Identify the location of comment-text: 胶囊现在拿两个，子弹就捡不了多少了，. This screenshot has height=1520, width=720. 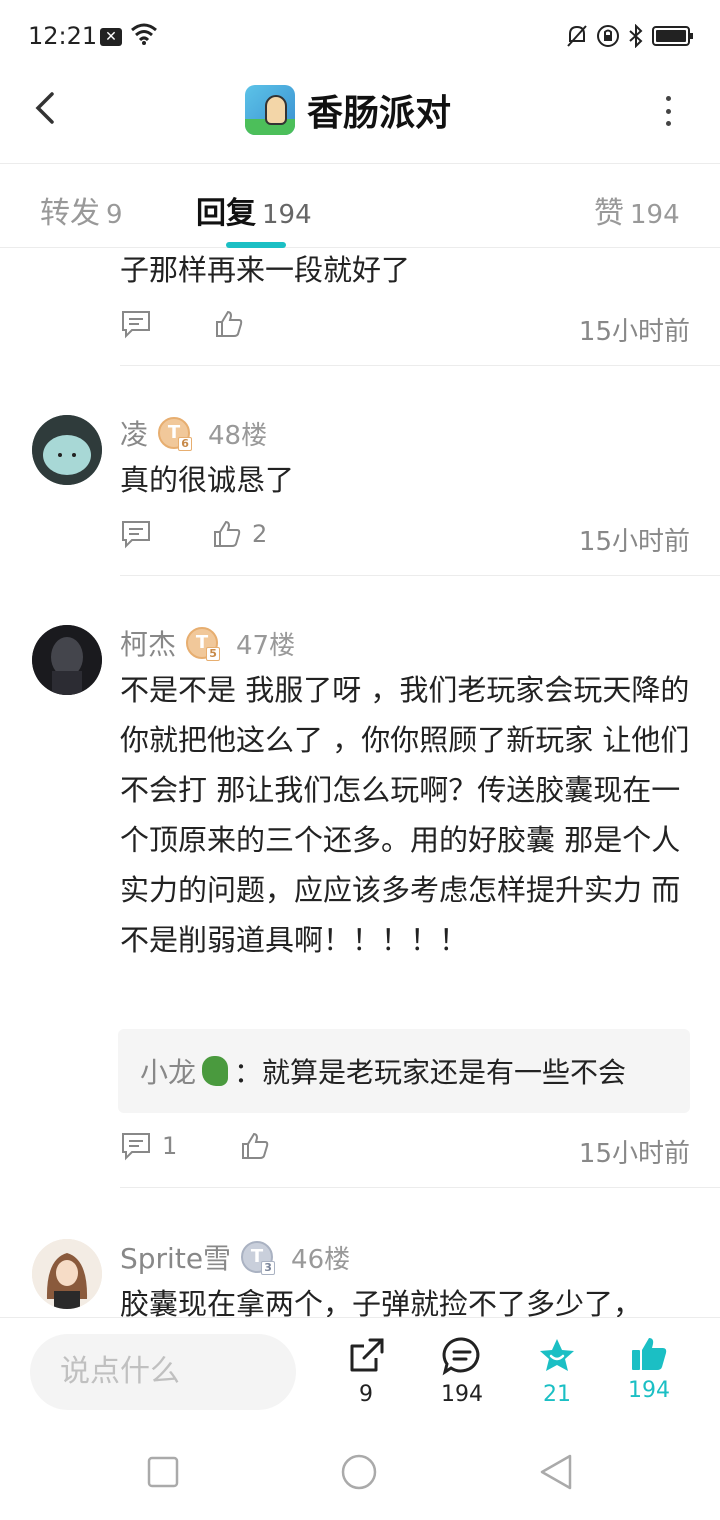
(381, 1302).